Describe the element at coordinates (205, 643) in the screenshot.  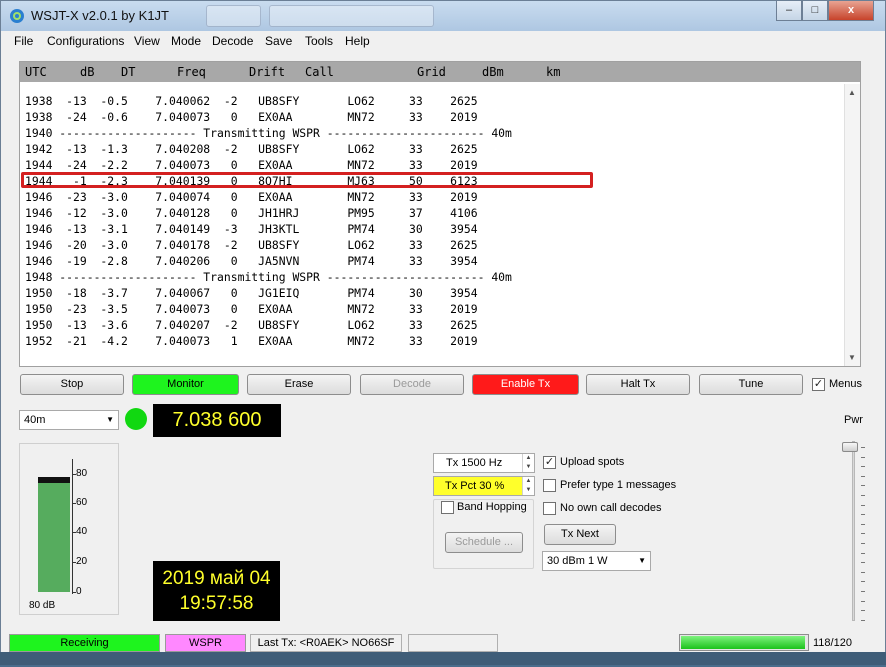
I see `mode-status: WSPR` at that location.